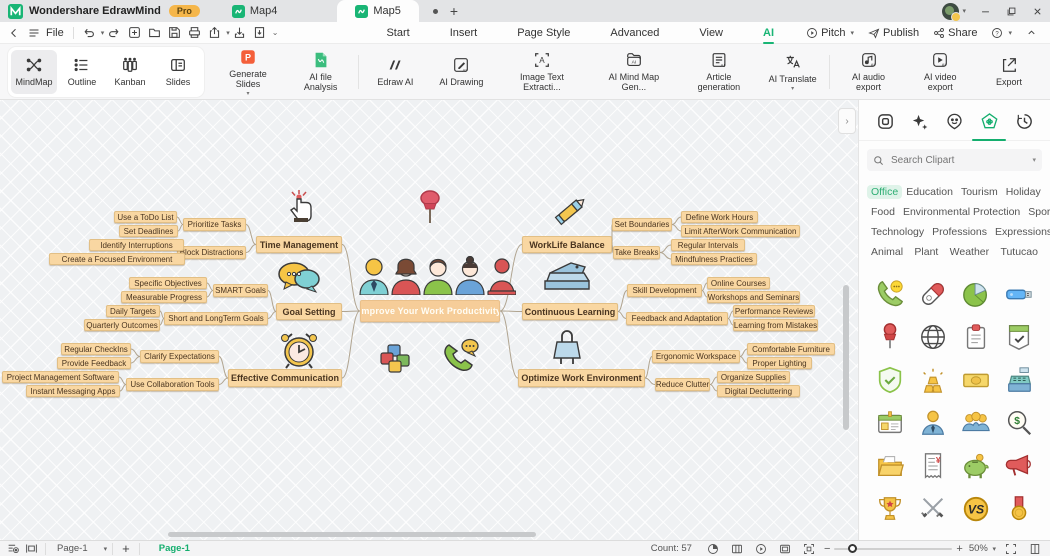 The width and height of the screenshot is (1050, 556). What do you see at coordinates (14, 33) in the screenshot?
I see `back-icon` at bounding box center [14, 33].